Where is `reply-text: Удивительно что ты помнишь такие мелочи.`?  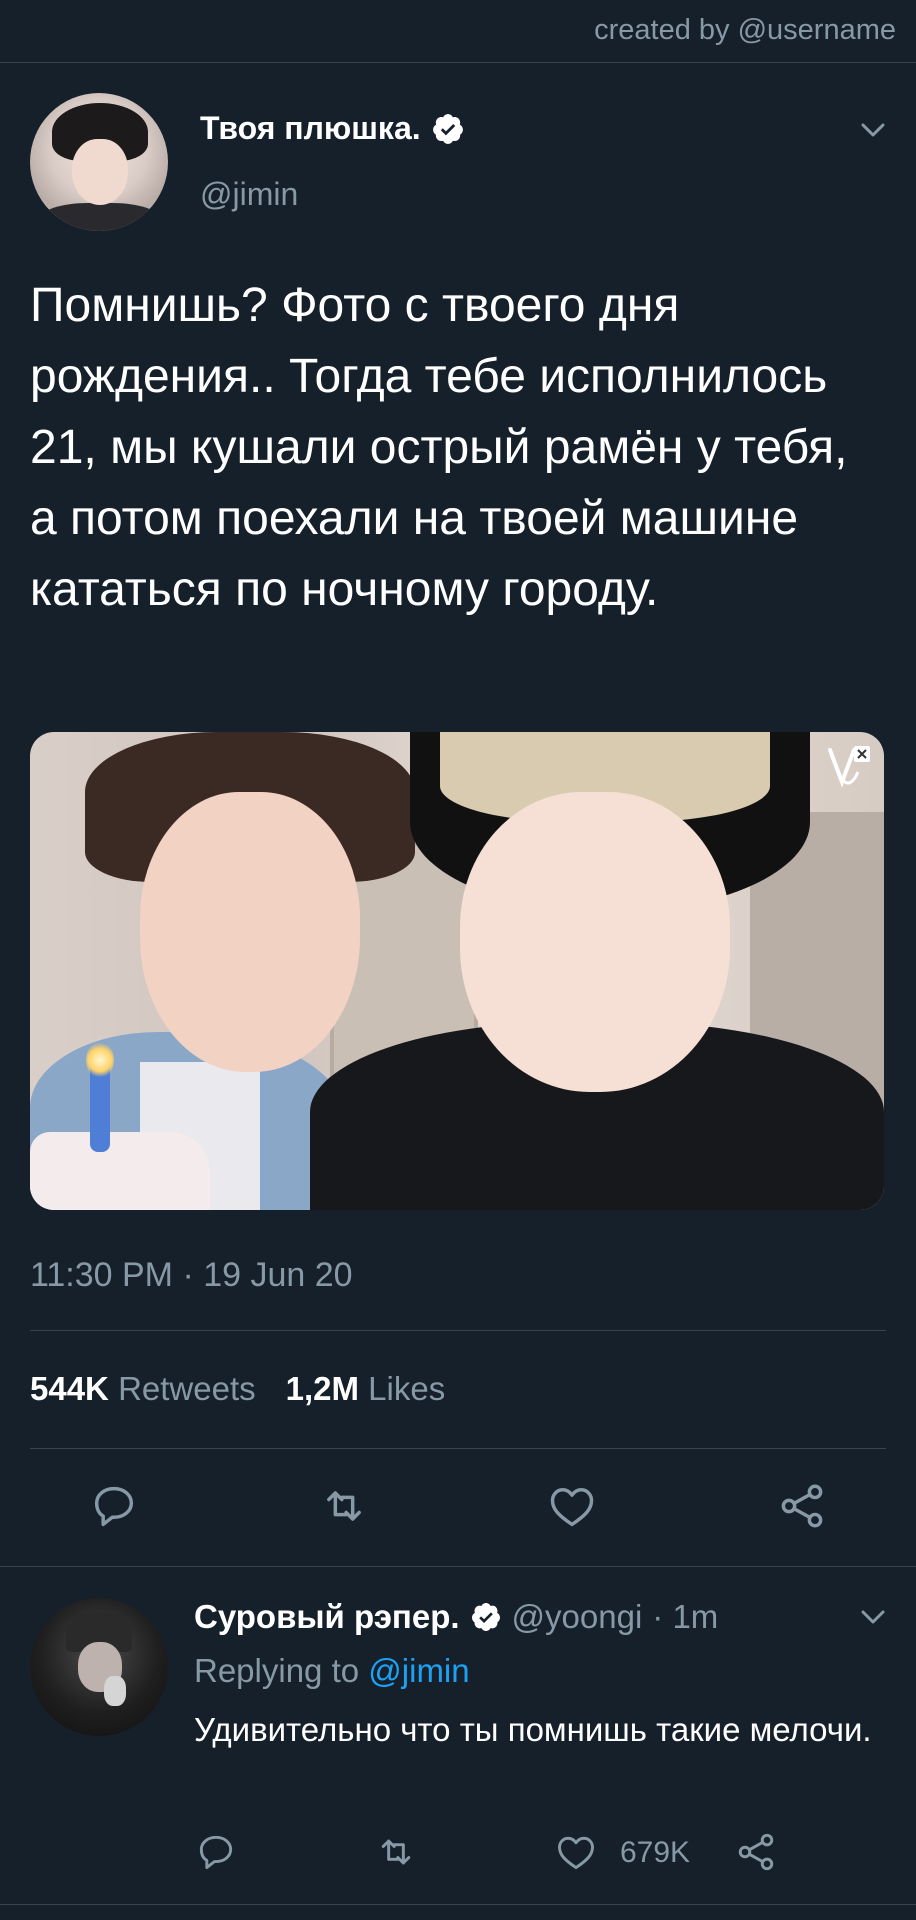
reply-text: Удивительно что ты помнишь такие мелочи. is located at coordinates (533, 1729).